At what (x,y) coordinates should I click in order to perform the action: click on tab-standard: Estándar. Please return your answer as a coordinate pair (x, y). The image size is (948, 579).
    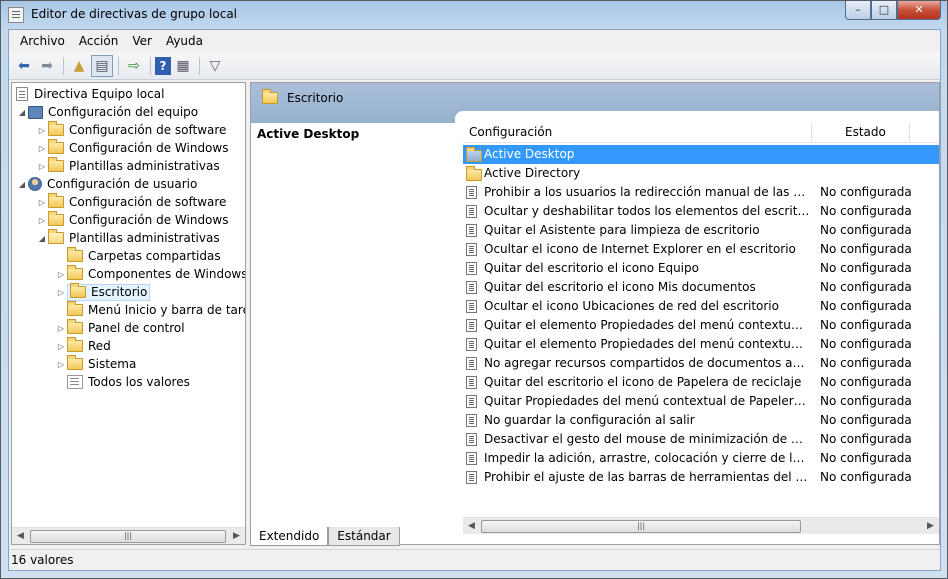
    Looking at the image, I should click on (364, 536).